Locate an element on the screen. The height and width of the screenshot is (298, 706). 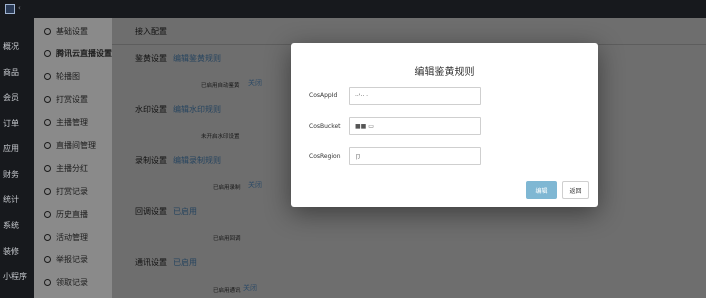
close-recording-button: 关闭 is located at coordinates (255, 185).